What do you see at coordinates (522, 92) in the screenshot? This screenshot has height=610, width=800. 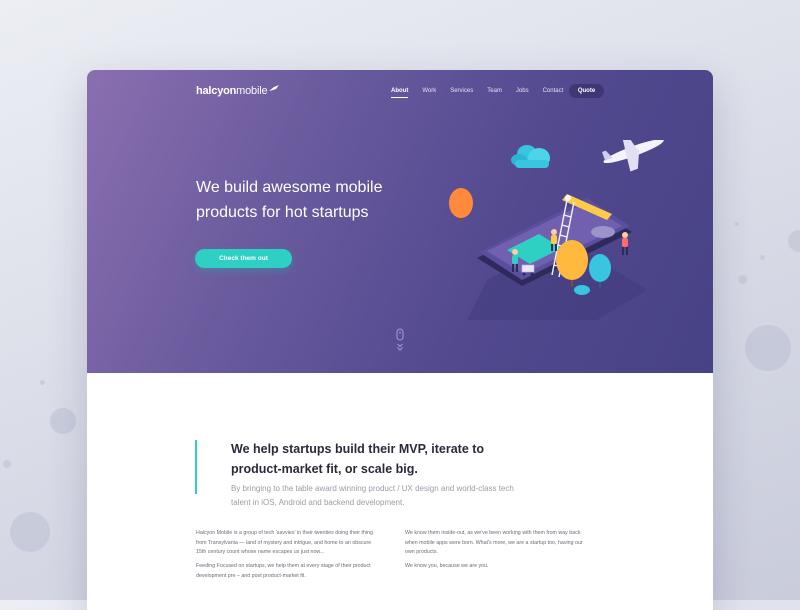 I see `nav-item-jobs: Jobs` at bounding box center [522, 92].